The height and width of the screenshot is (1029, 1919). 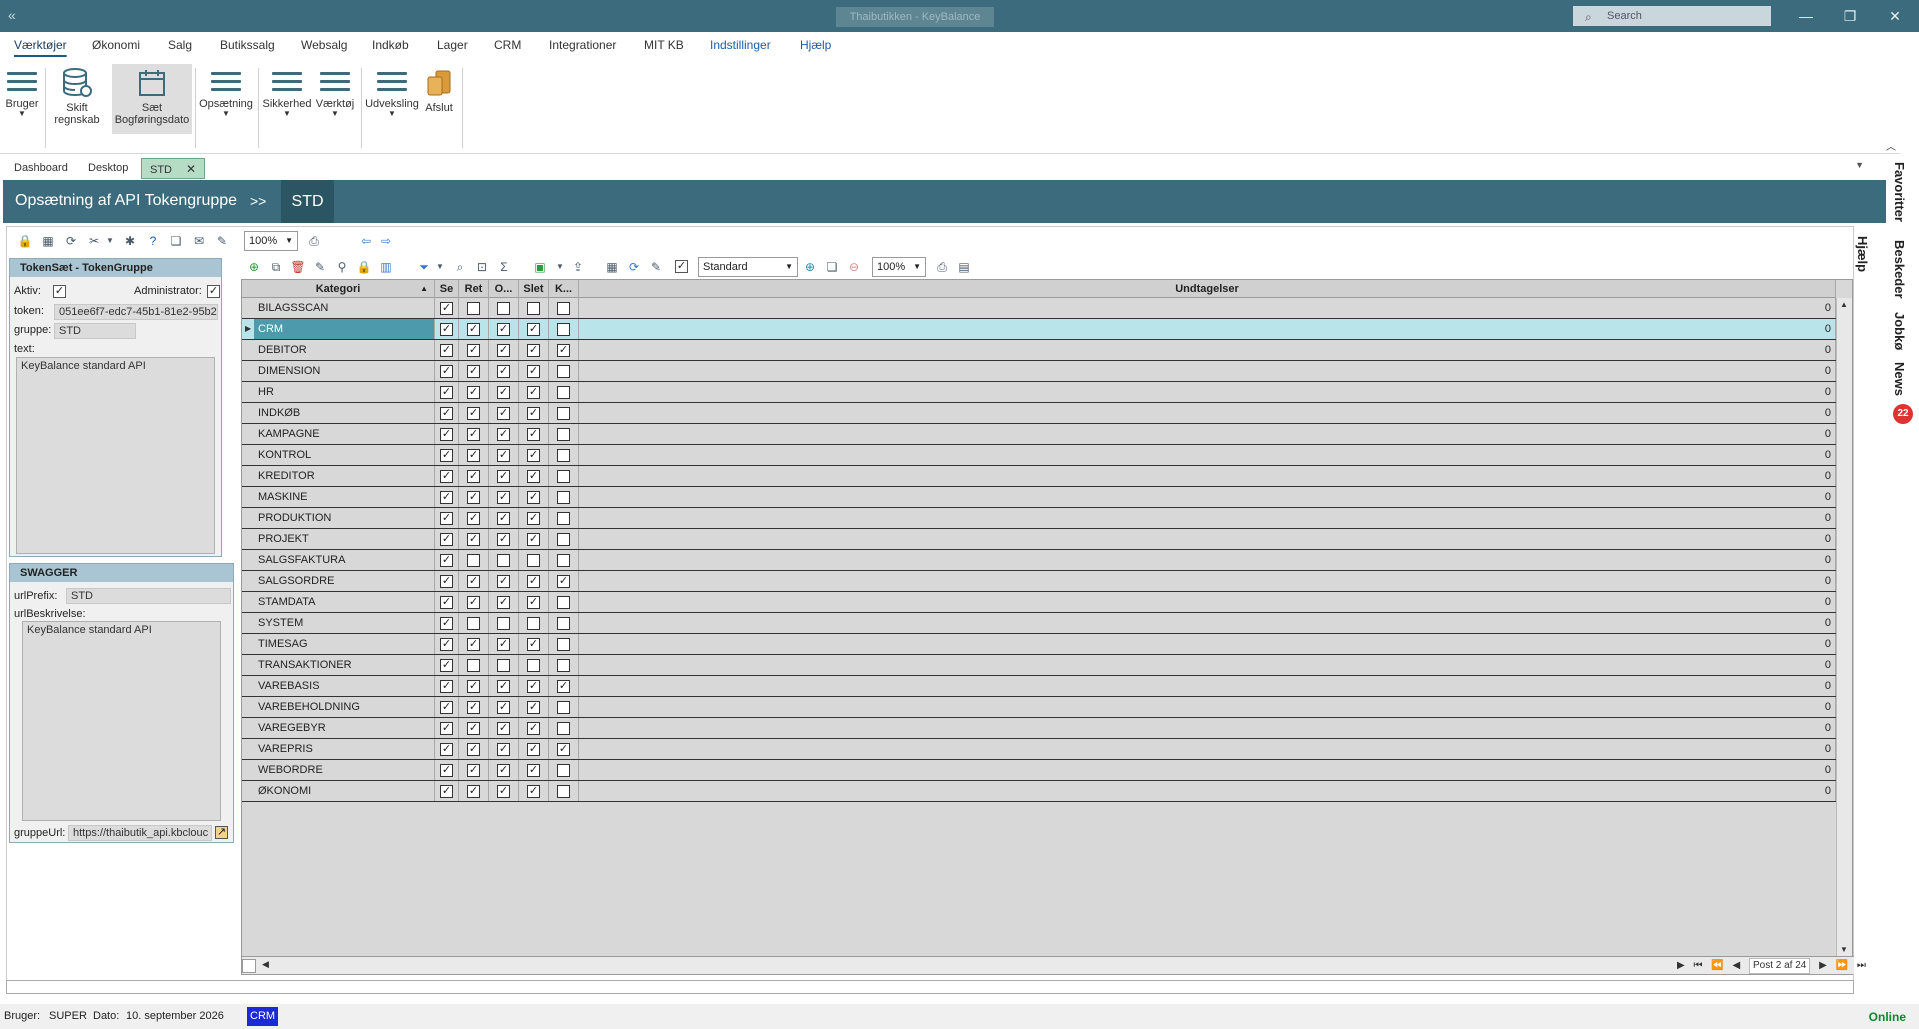 What do you see at coordinates (540, 267) in the screenshot?
I see `excel-icon: ▣` at bounding box center [540, 267].